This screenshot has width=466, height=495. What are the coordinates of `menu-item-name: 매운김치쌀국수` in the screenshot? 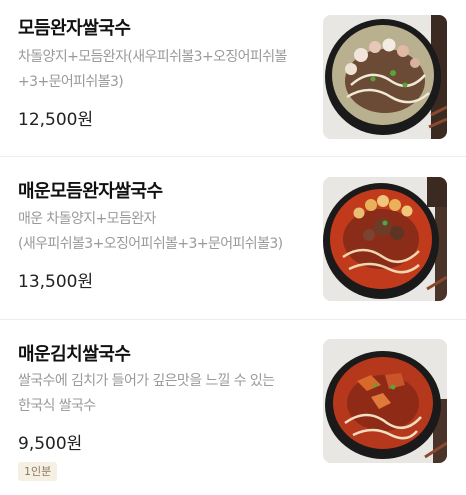 It's located at (74, 354).